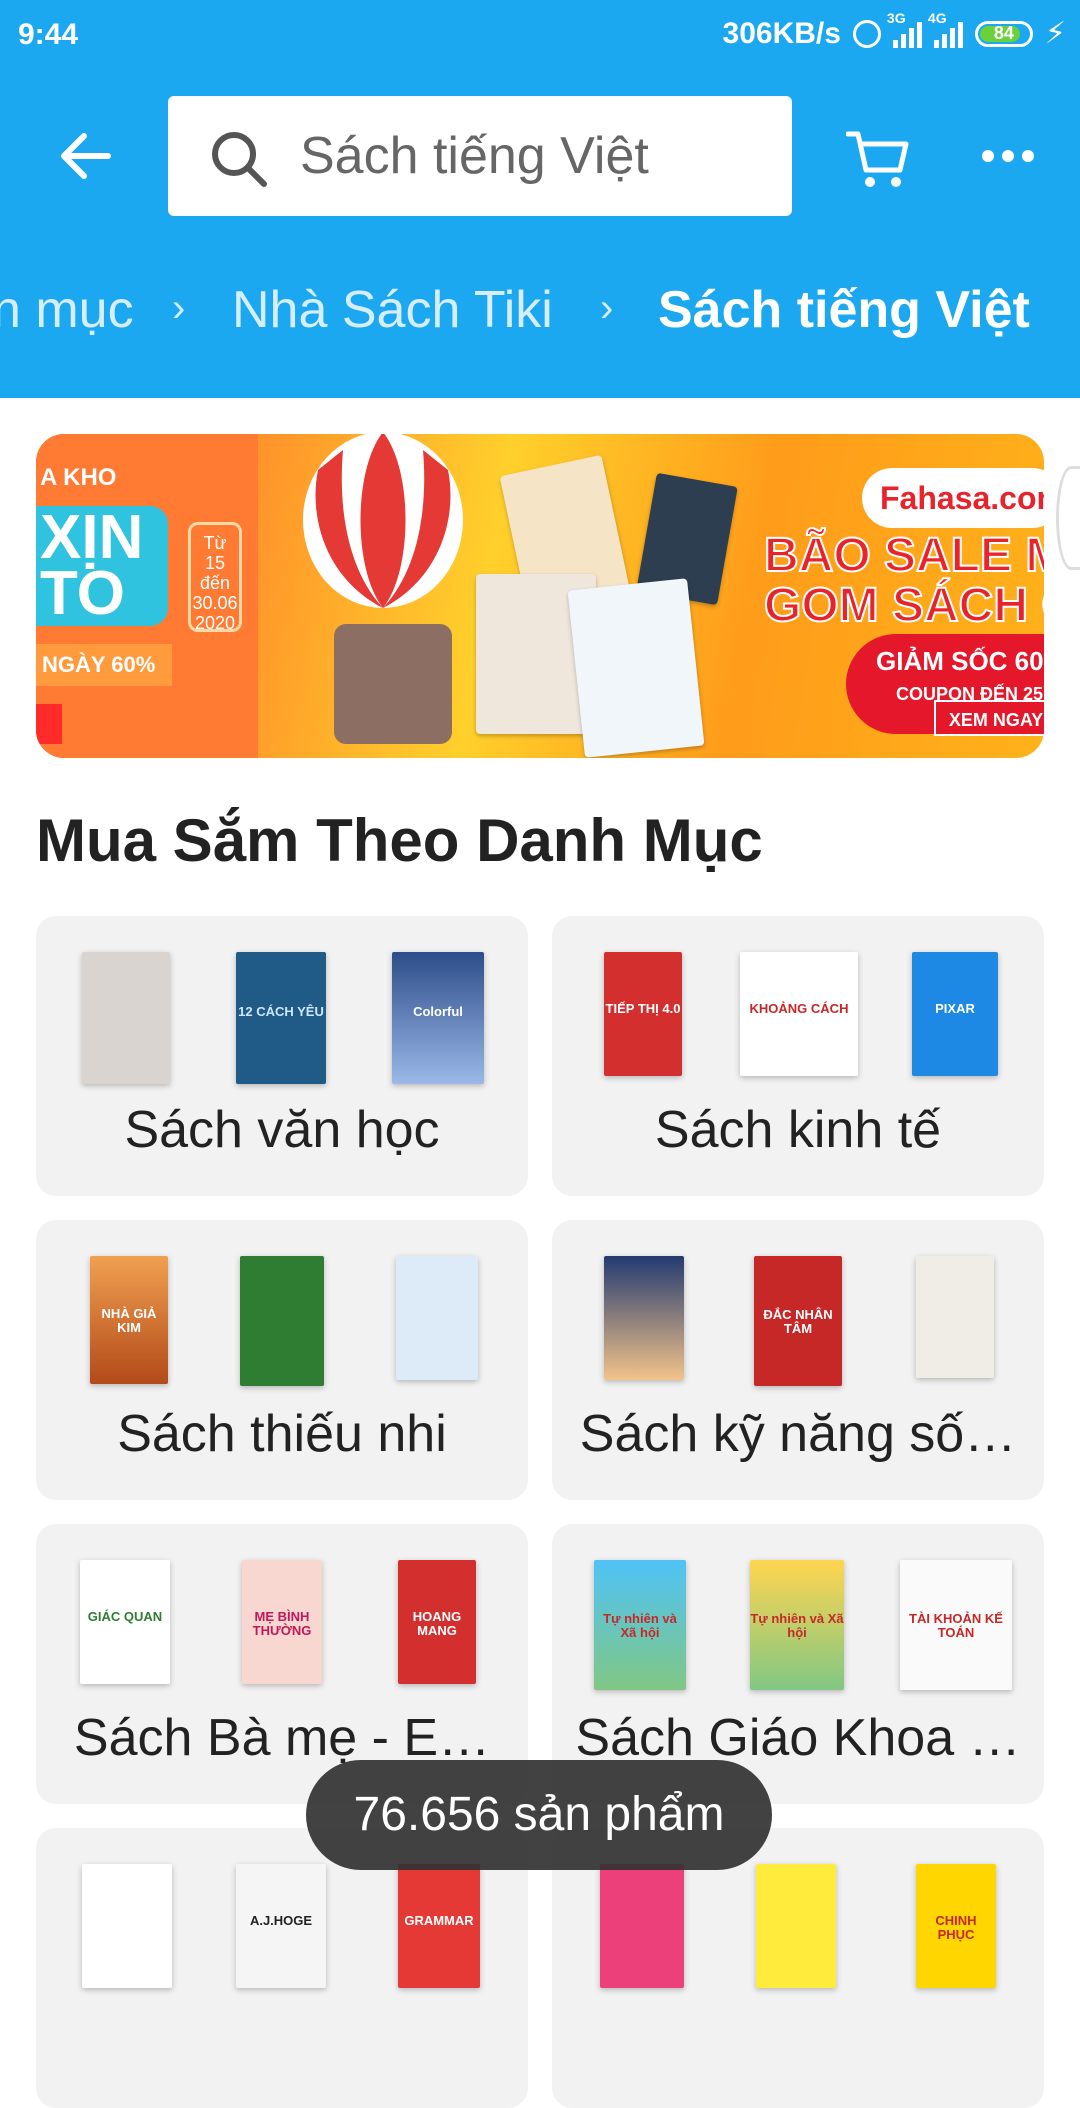 This screenshot has width=1080, height=2108. What do you see at coordinates (437, 1622) in the screenshot?
I see `book-cover-image: HOANG MANG` at bounding box center [437, 1622].